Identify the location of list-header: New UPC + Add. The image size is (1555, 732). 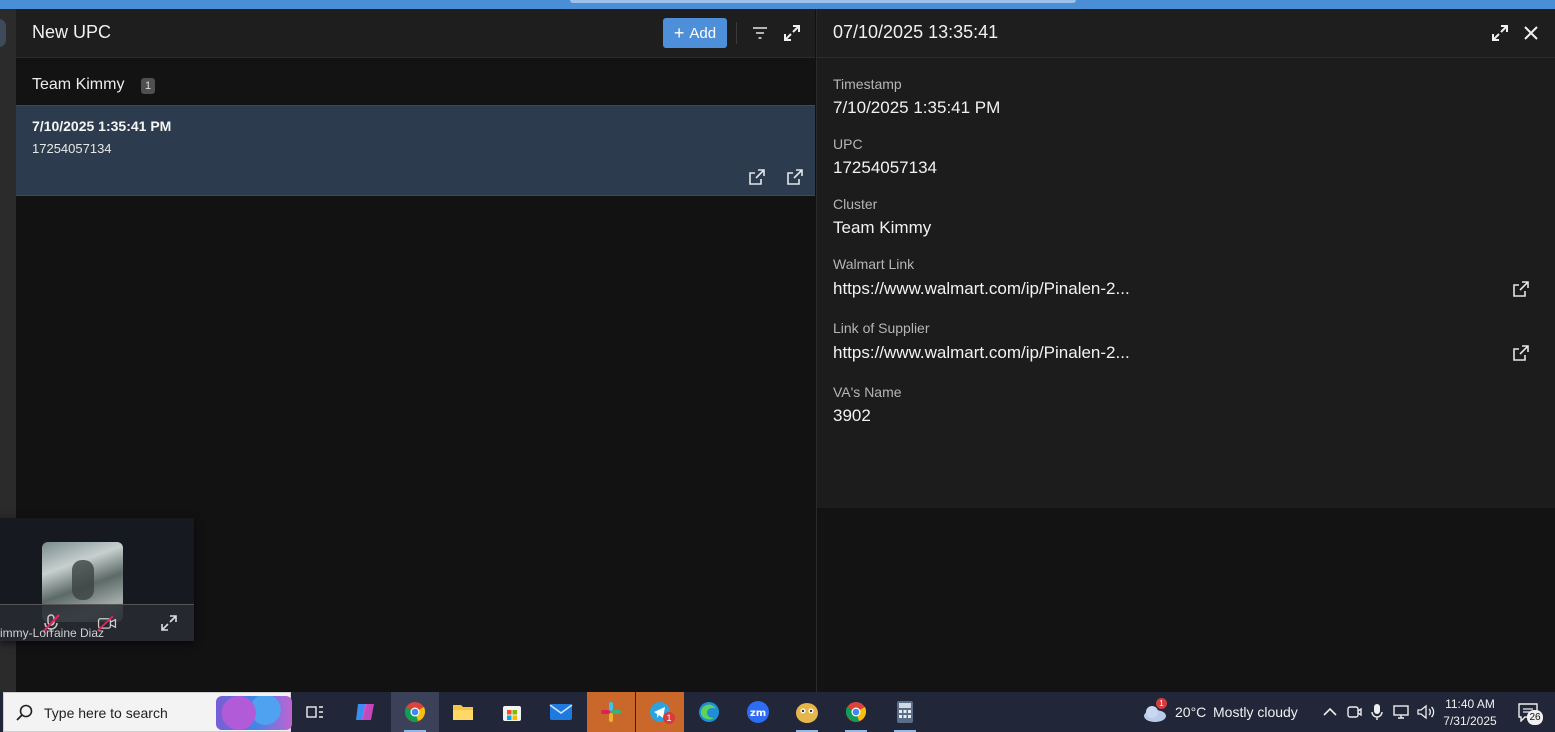
(415, 33).